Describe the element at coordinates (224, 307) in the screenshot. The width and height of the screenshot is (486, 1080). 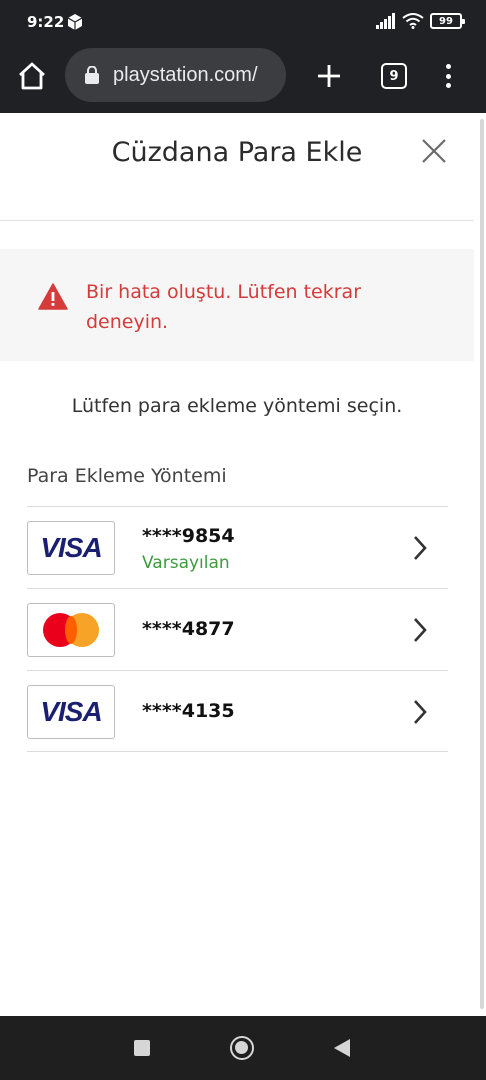
I see `error-message: Bir hata oluştu. Lütfen tekrar deneyin.` at that location.